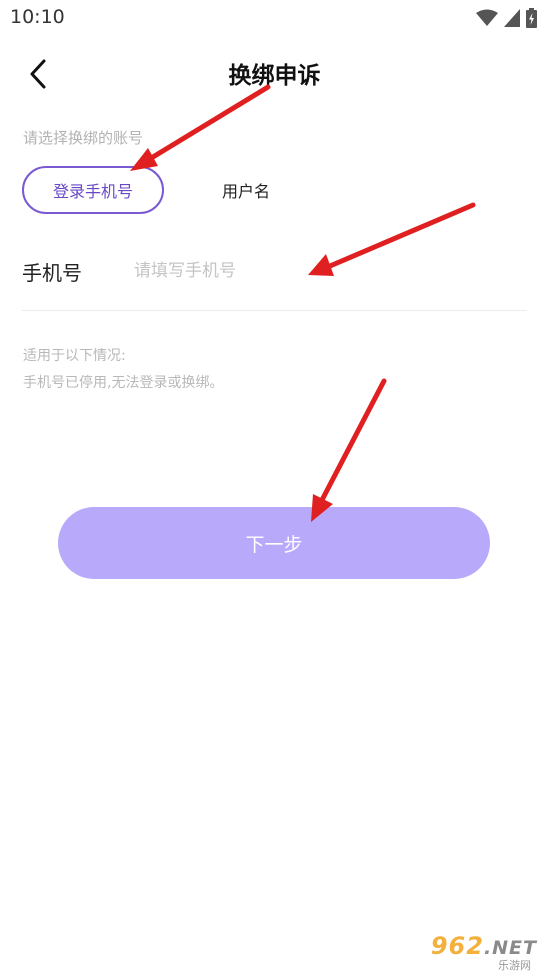 This screenshot has width=549, height=976. Describe the element at coordinates (514, 965) in the screenshot. I see `watermark-sub: 乐游网` at that location.